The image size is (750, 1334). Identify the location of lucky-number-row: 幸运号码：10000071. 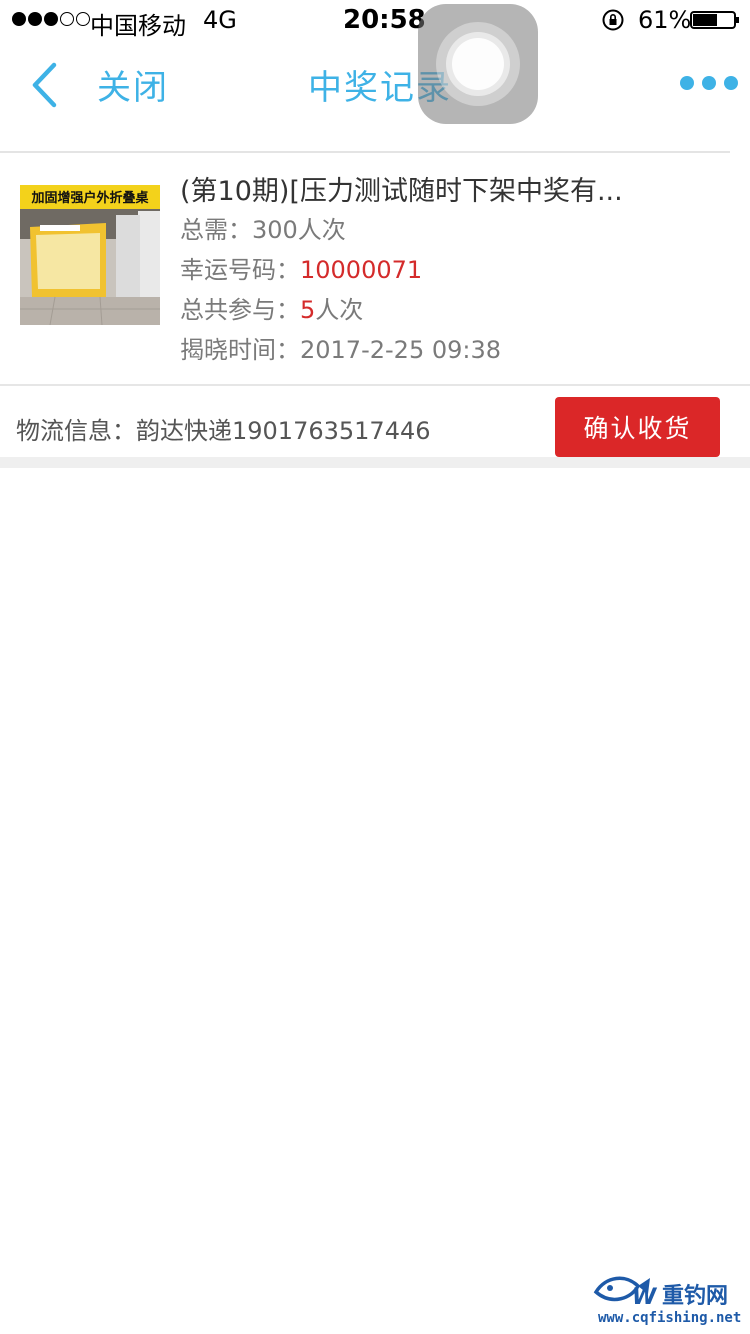
(301, 267).